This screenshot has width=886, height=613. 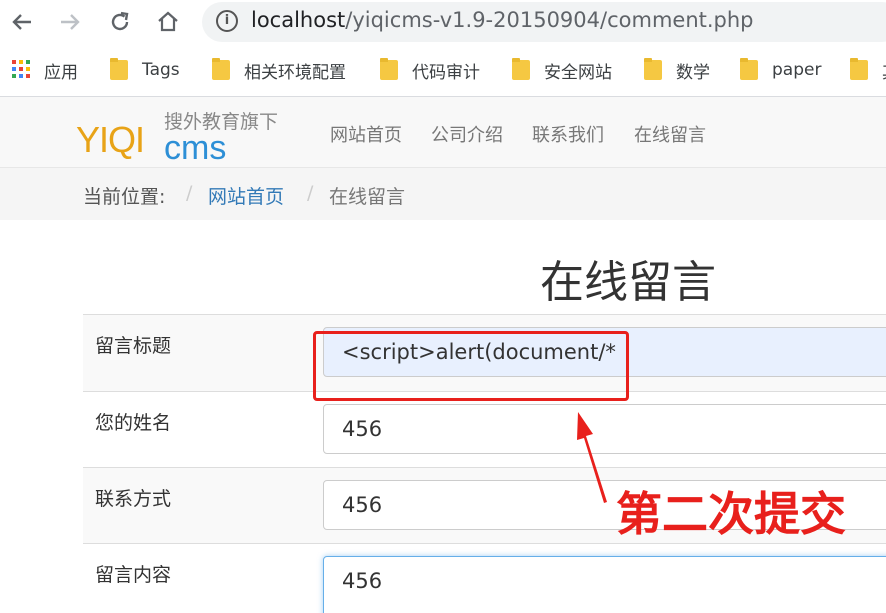 I want to click on forward-button, so click(x=70, y=22).